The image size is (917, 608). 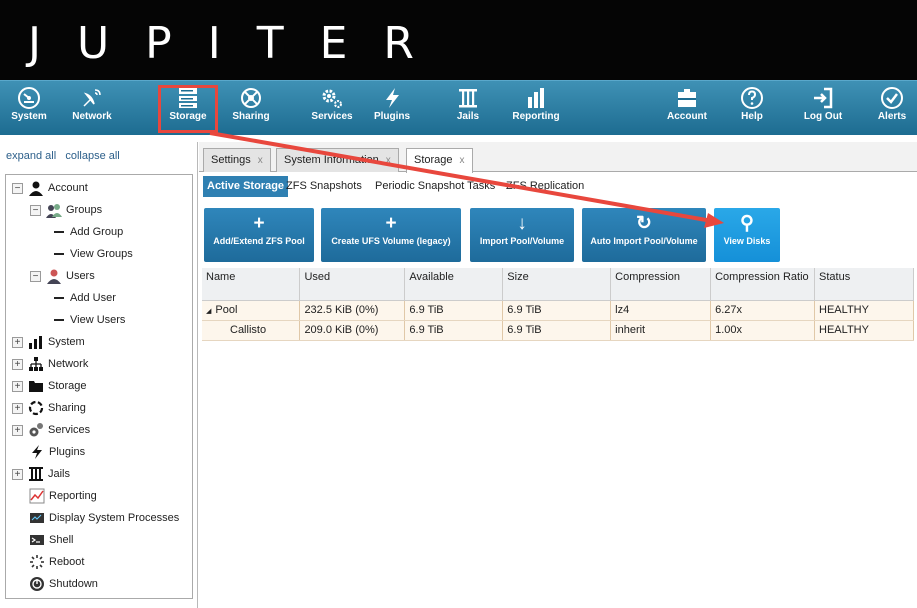 What do you see at coordinates (66, 210) in the screenshot?
I see `tree-groups: − Groups` at bounding box center [66, 210].